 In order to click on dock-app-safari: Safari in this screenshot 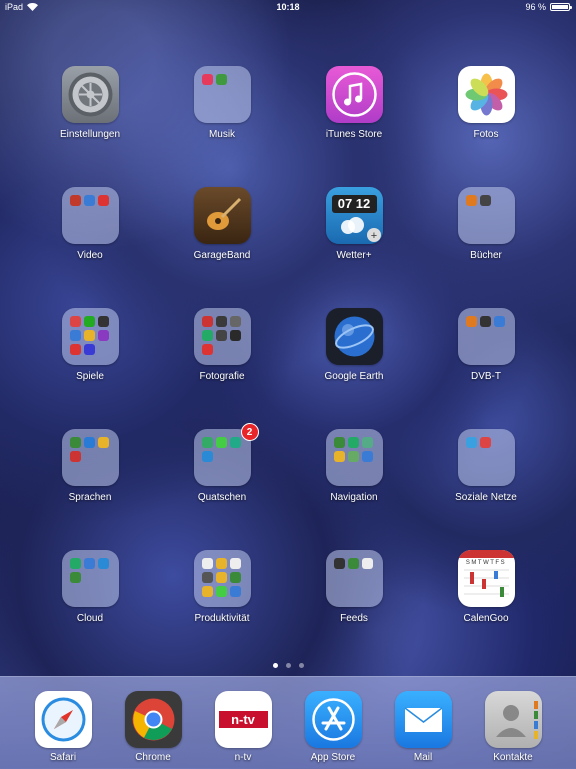, I will do `click(63, 727)`.